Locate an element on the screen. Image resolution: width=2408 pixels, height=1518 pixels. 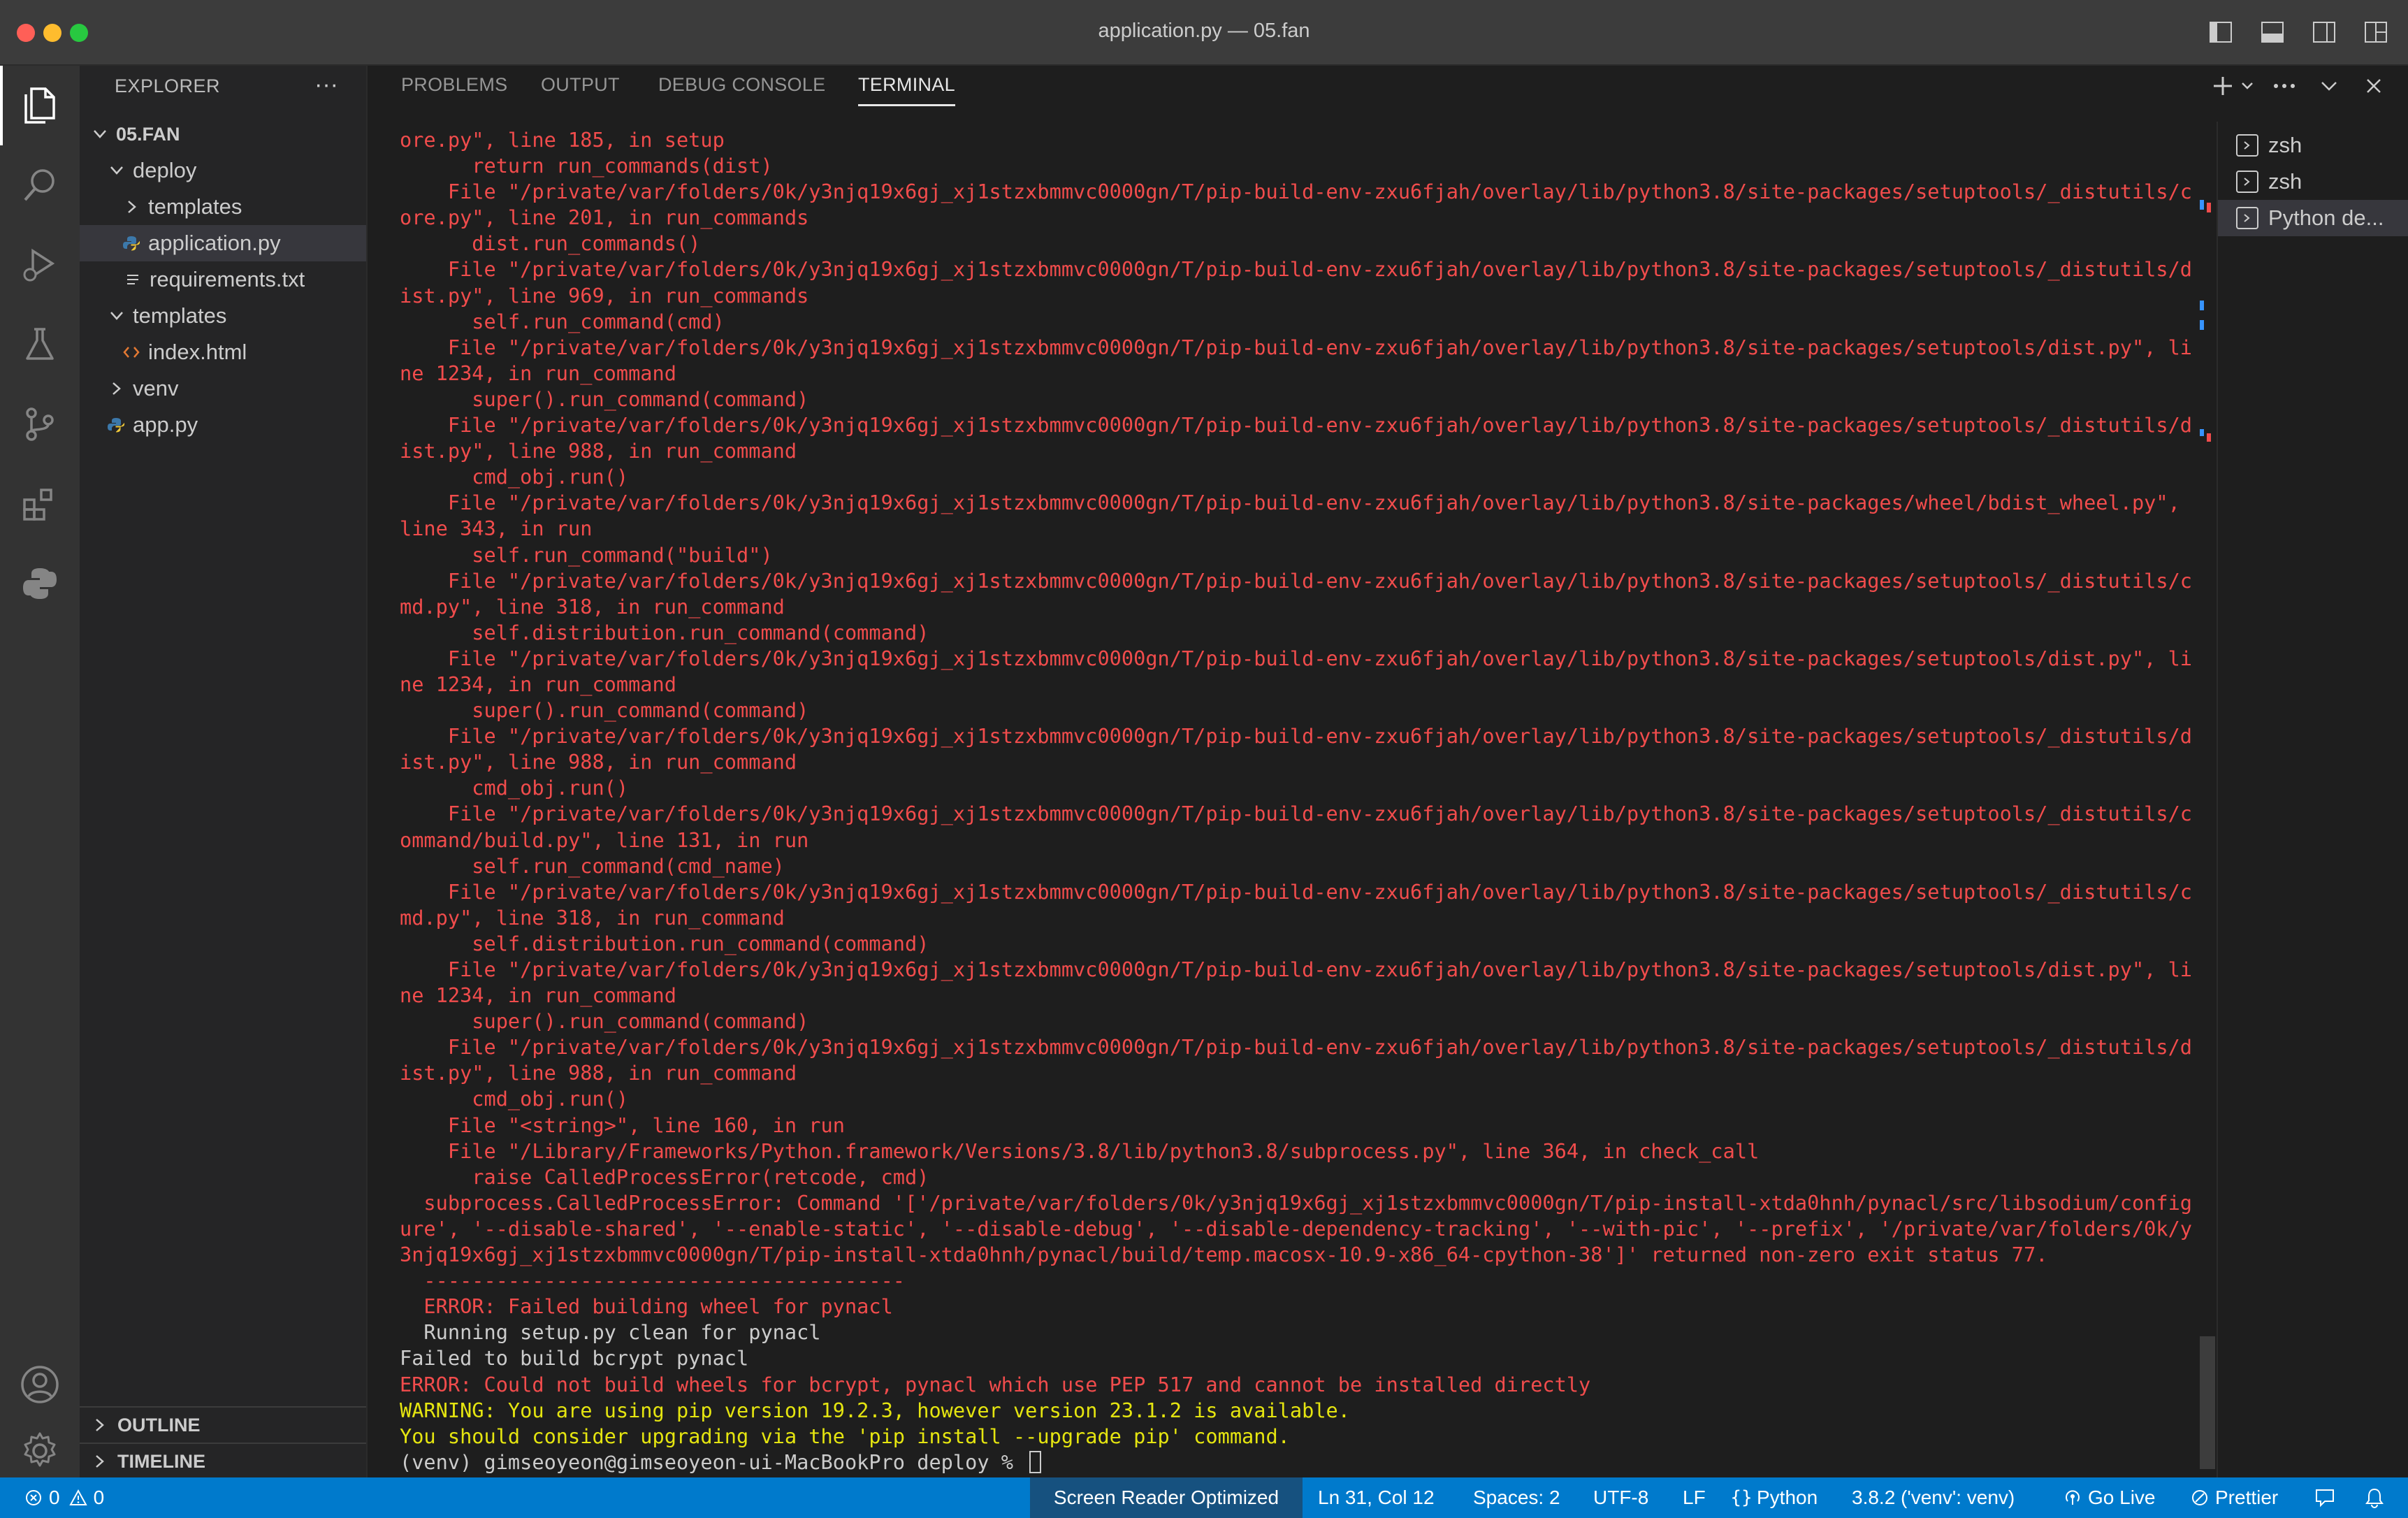
toggle-panel-icon is located at coordinates (2272, 32).